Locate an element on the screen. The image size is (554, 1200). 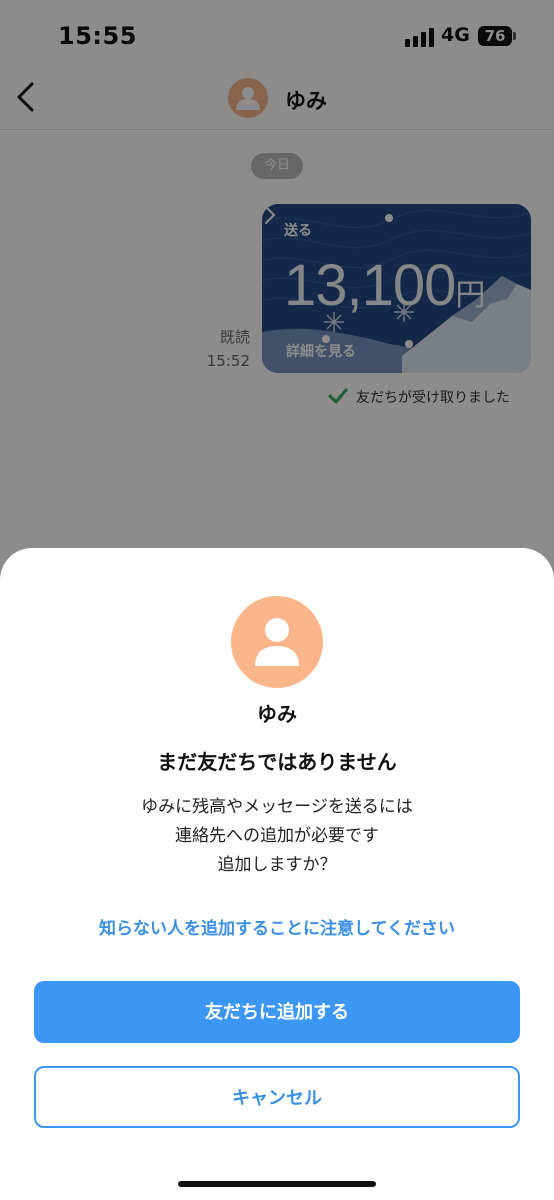
caution-link: 知らない人を追加することに注意してください is located at coordinates (277, 926).